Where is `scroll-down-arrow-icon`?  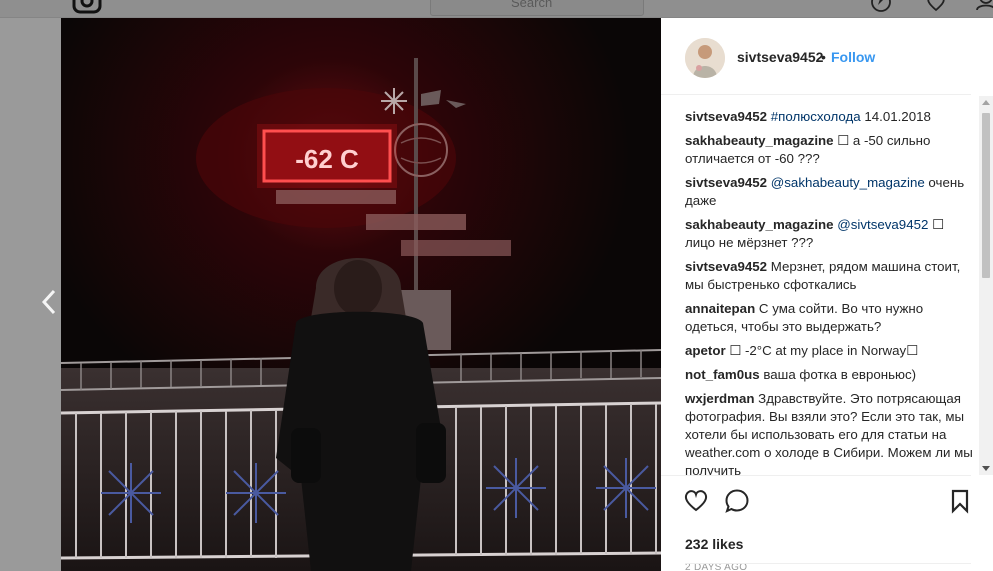 scroll-down-arrow-icon is located at coordinates (986, 468).